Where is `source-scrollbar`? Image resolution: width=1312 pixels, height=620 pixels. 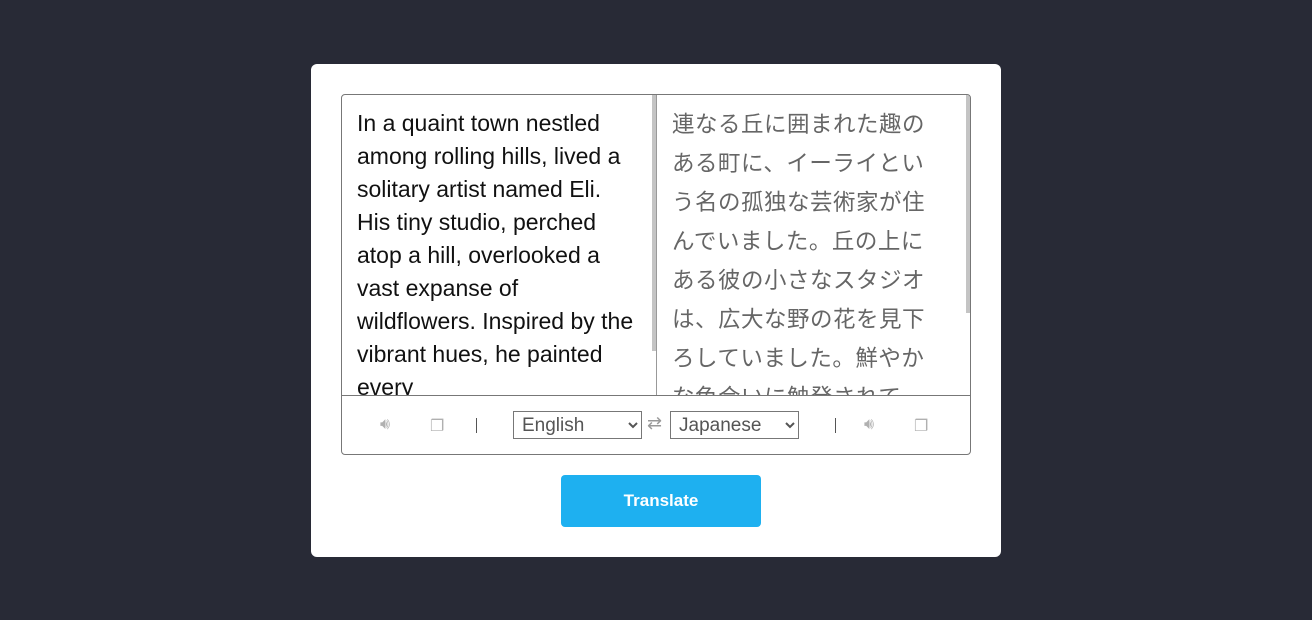
source-scrollbar is located at coordinates (654, 223).